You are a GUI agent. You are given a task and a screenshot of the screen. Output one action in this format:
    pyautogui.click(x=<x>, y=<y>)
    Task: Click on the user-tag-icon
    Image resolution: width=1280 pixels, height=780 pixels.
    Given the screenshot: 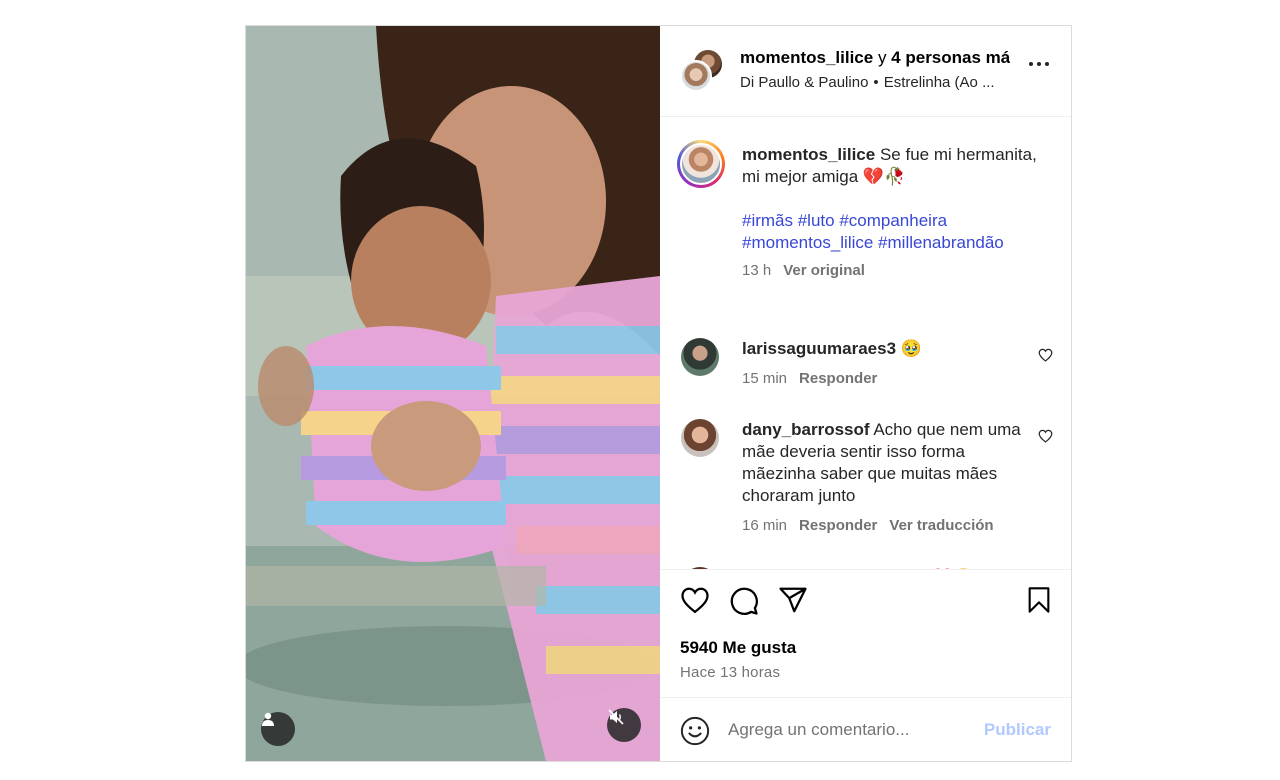 What is the action you would take?
    pyautogui.click(x=268, y=719)
    